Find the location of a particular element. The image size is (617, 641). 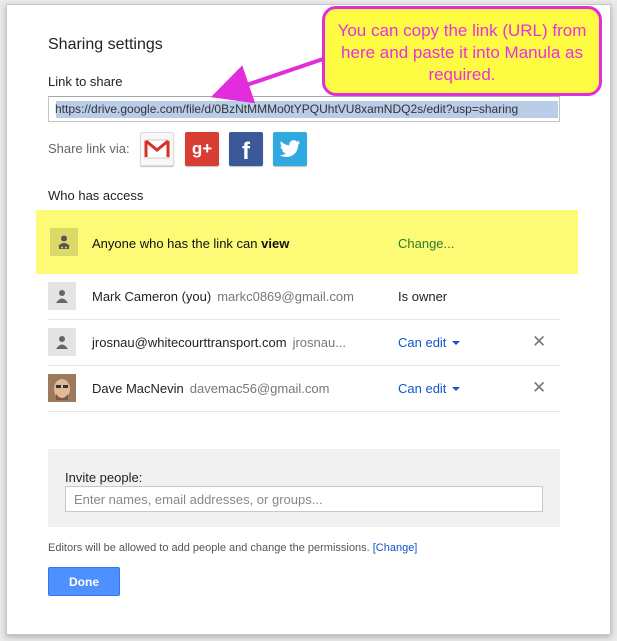

person-display-name: Mark Cameron (you) is located at coordinates (152, 296).